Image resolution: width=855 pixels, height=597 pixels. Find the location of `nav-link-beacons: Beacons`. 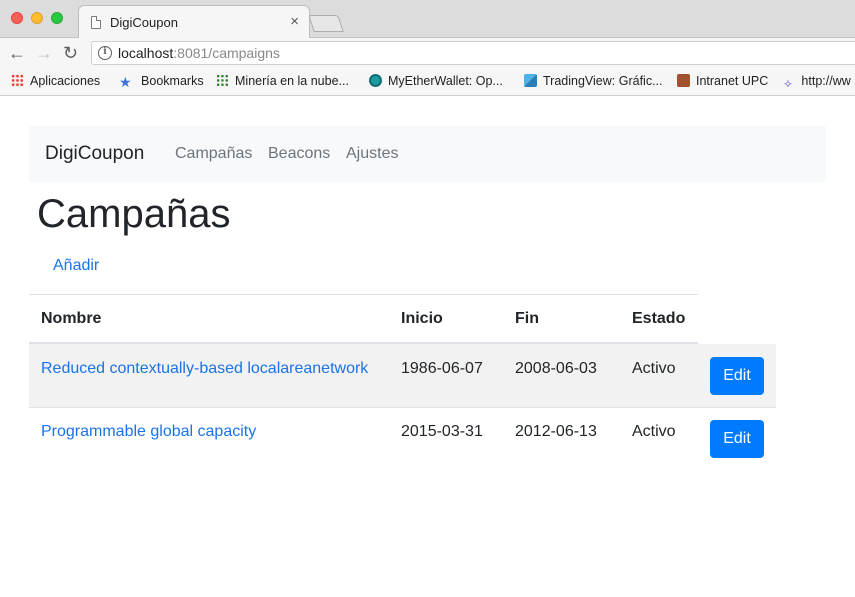

nav-link-beacons: Beacons is located at coordinates (299, 154).